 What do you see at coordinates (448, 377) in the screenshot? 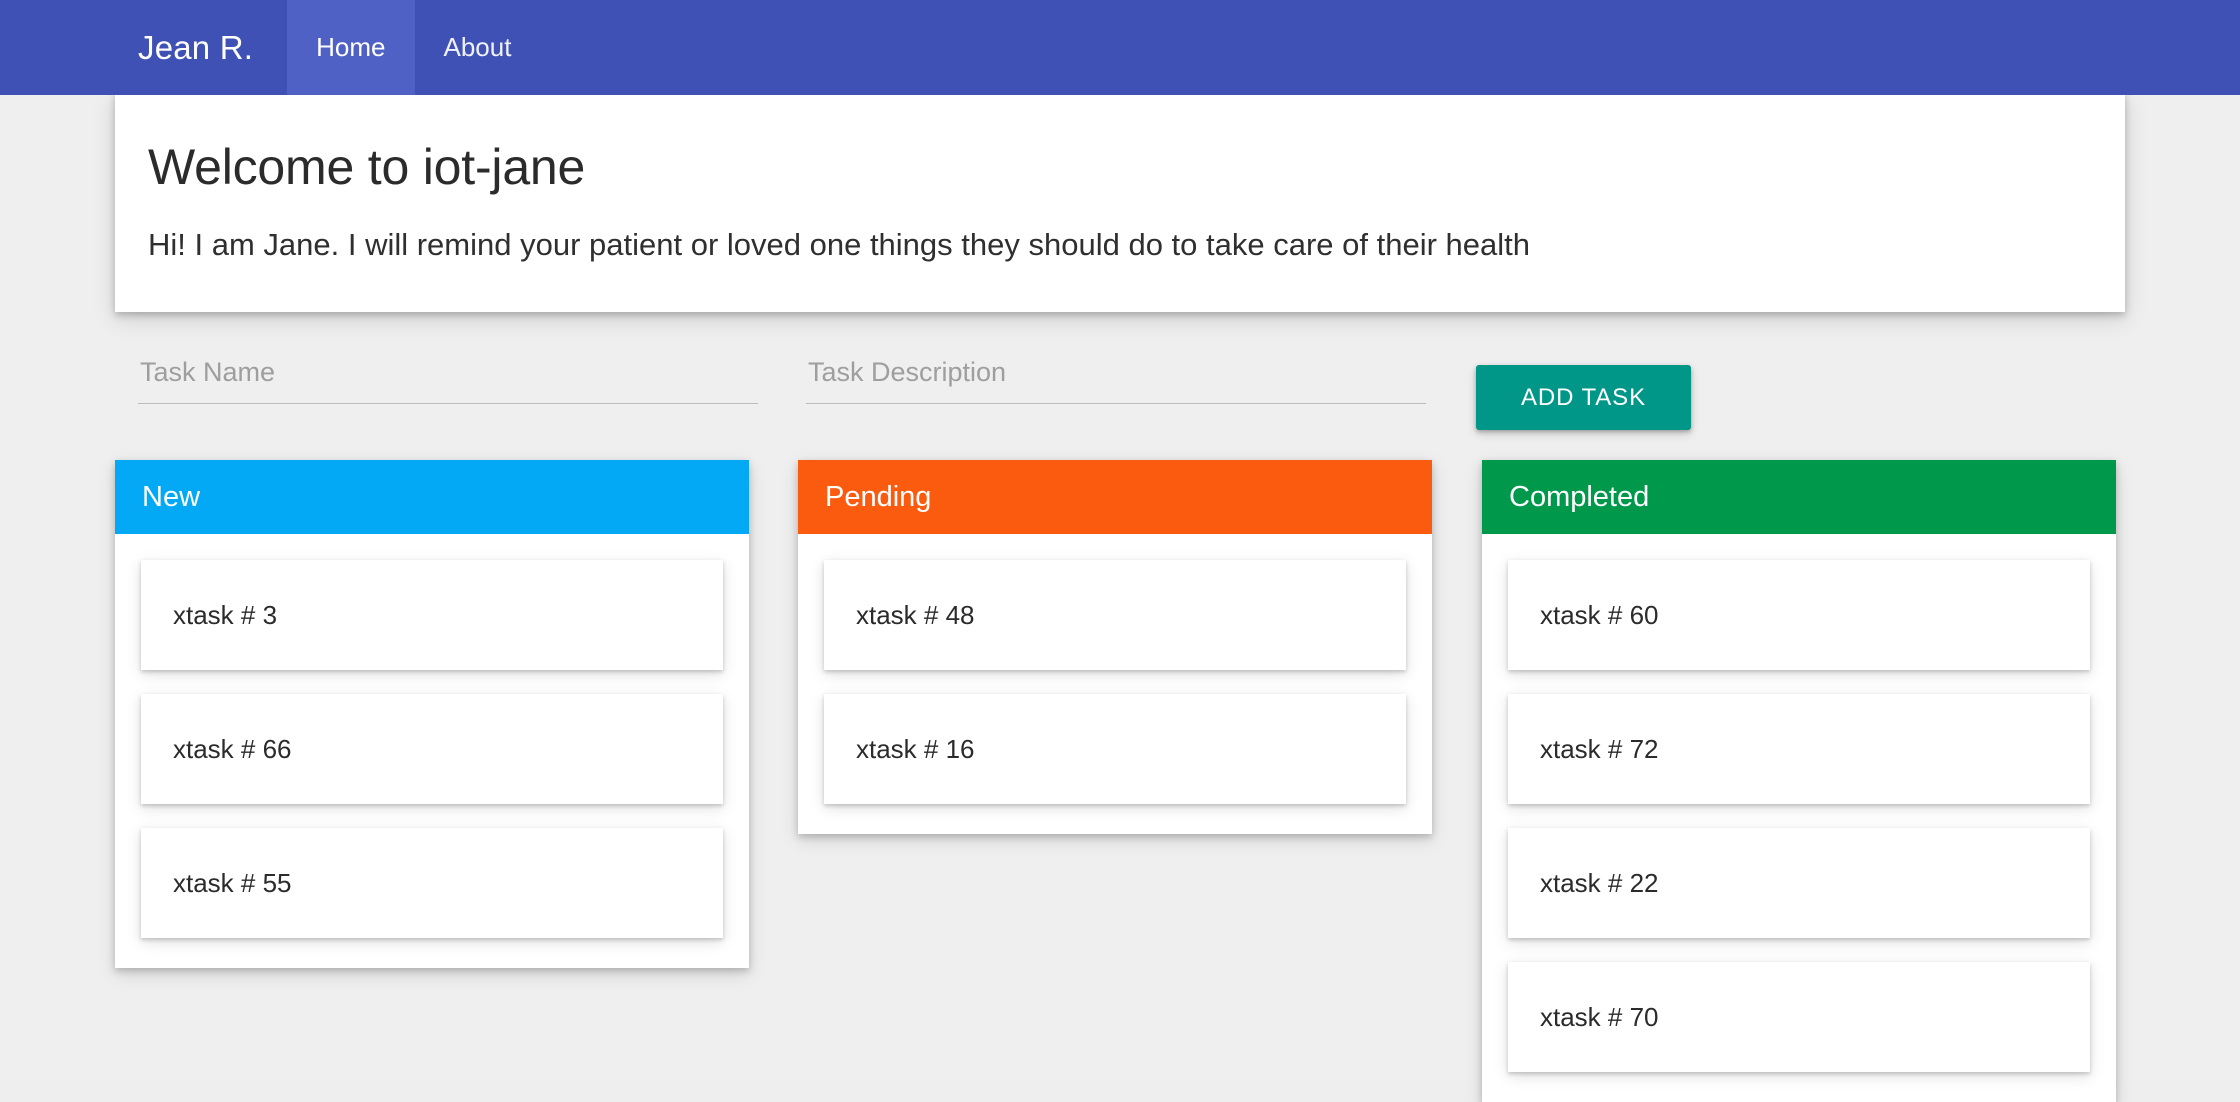
I see `task-name-input` at bounding box center [448, 377].